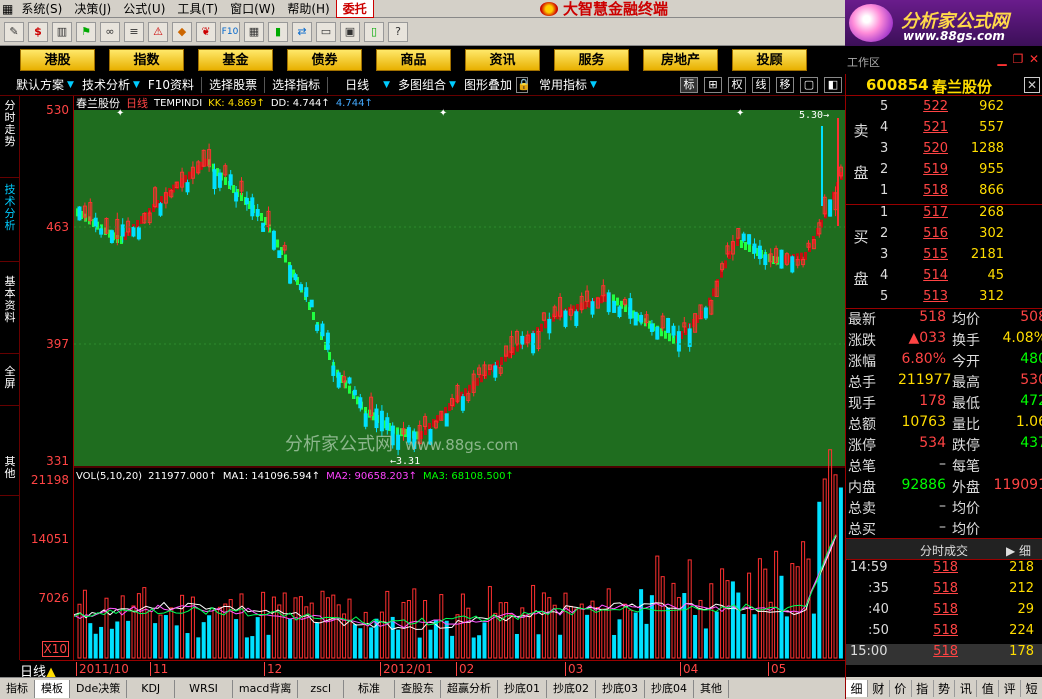  I want to click on chart-icon: ▥, so click(62, 31).